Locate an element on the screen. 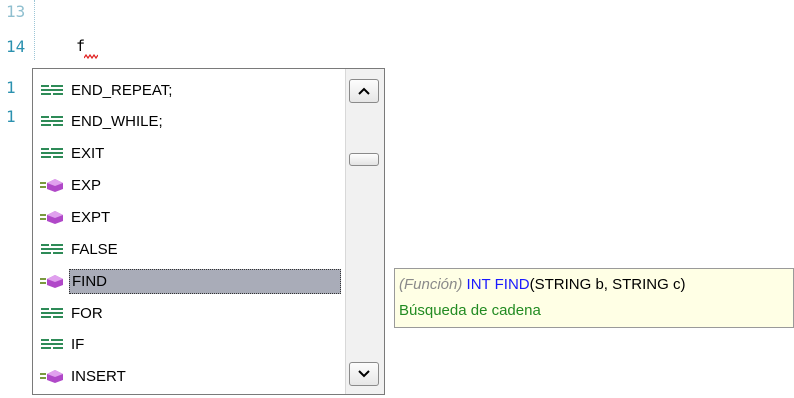 Image resolution: width=794 pixels, height=398 pixels. completion-item-insert: INSERT is located at coordinates (190, 376).